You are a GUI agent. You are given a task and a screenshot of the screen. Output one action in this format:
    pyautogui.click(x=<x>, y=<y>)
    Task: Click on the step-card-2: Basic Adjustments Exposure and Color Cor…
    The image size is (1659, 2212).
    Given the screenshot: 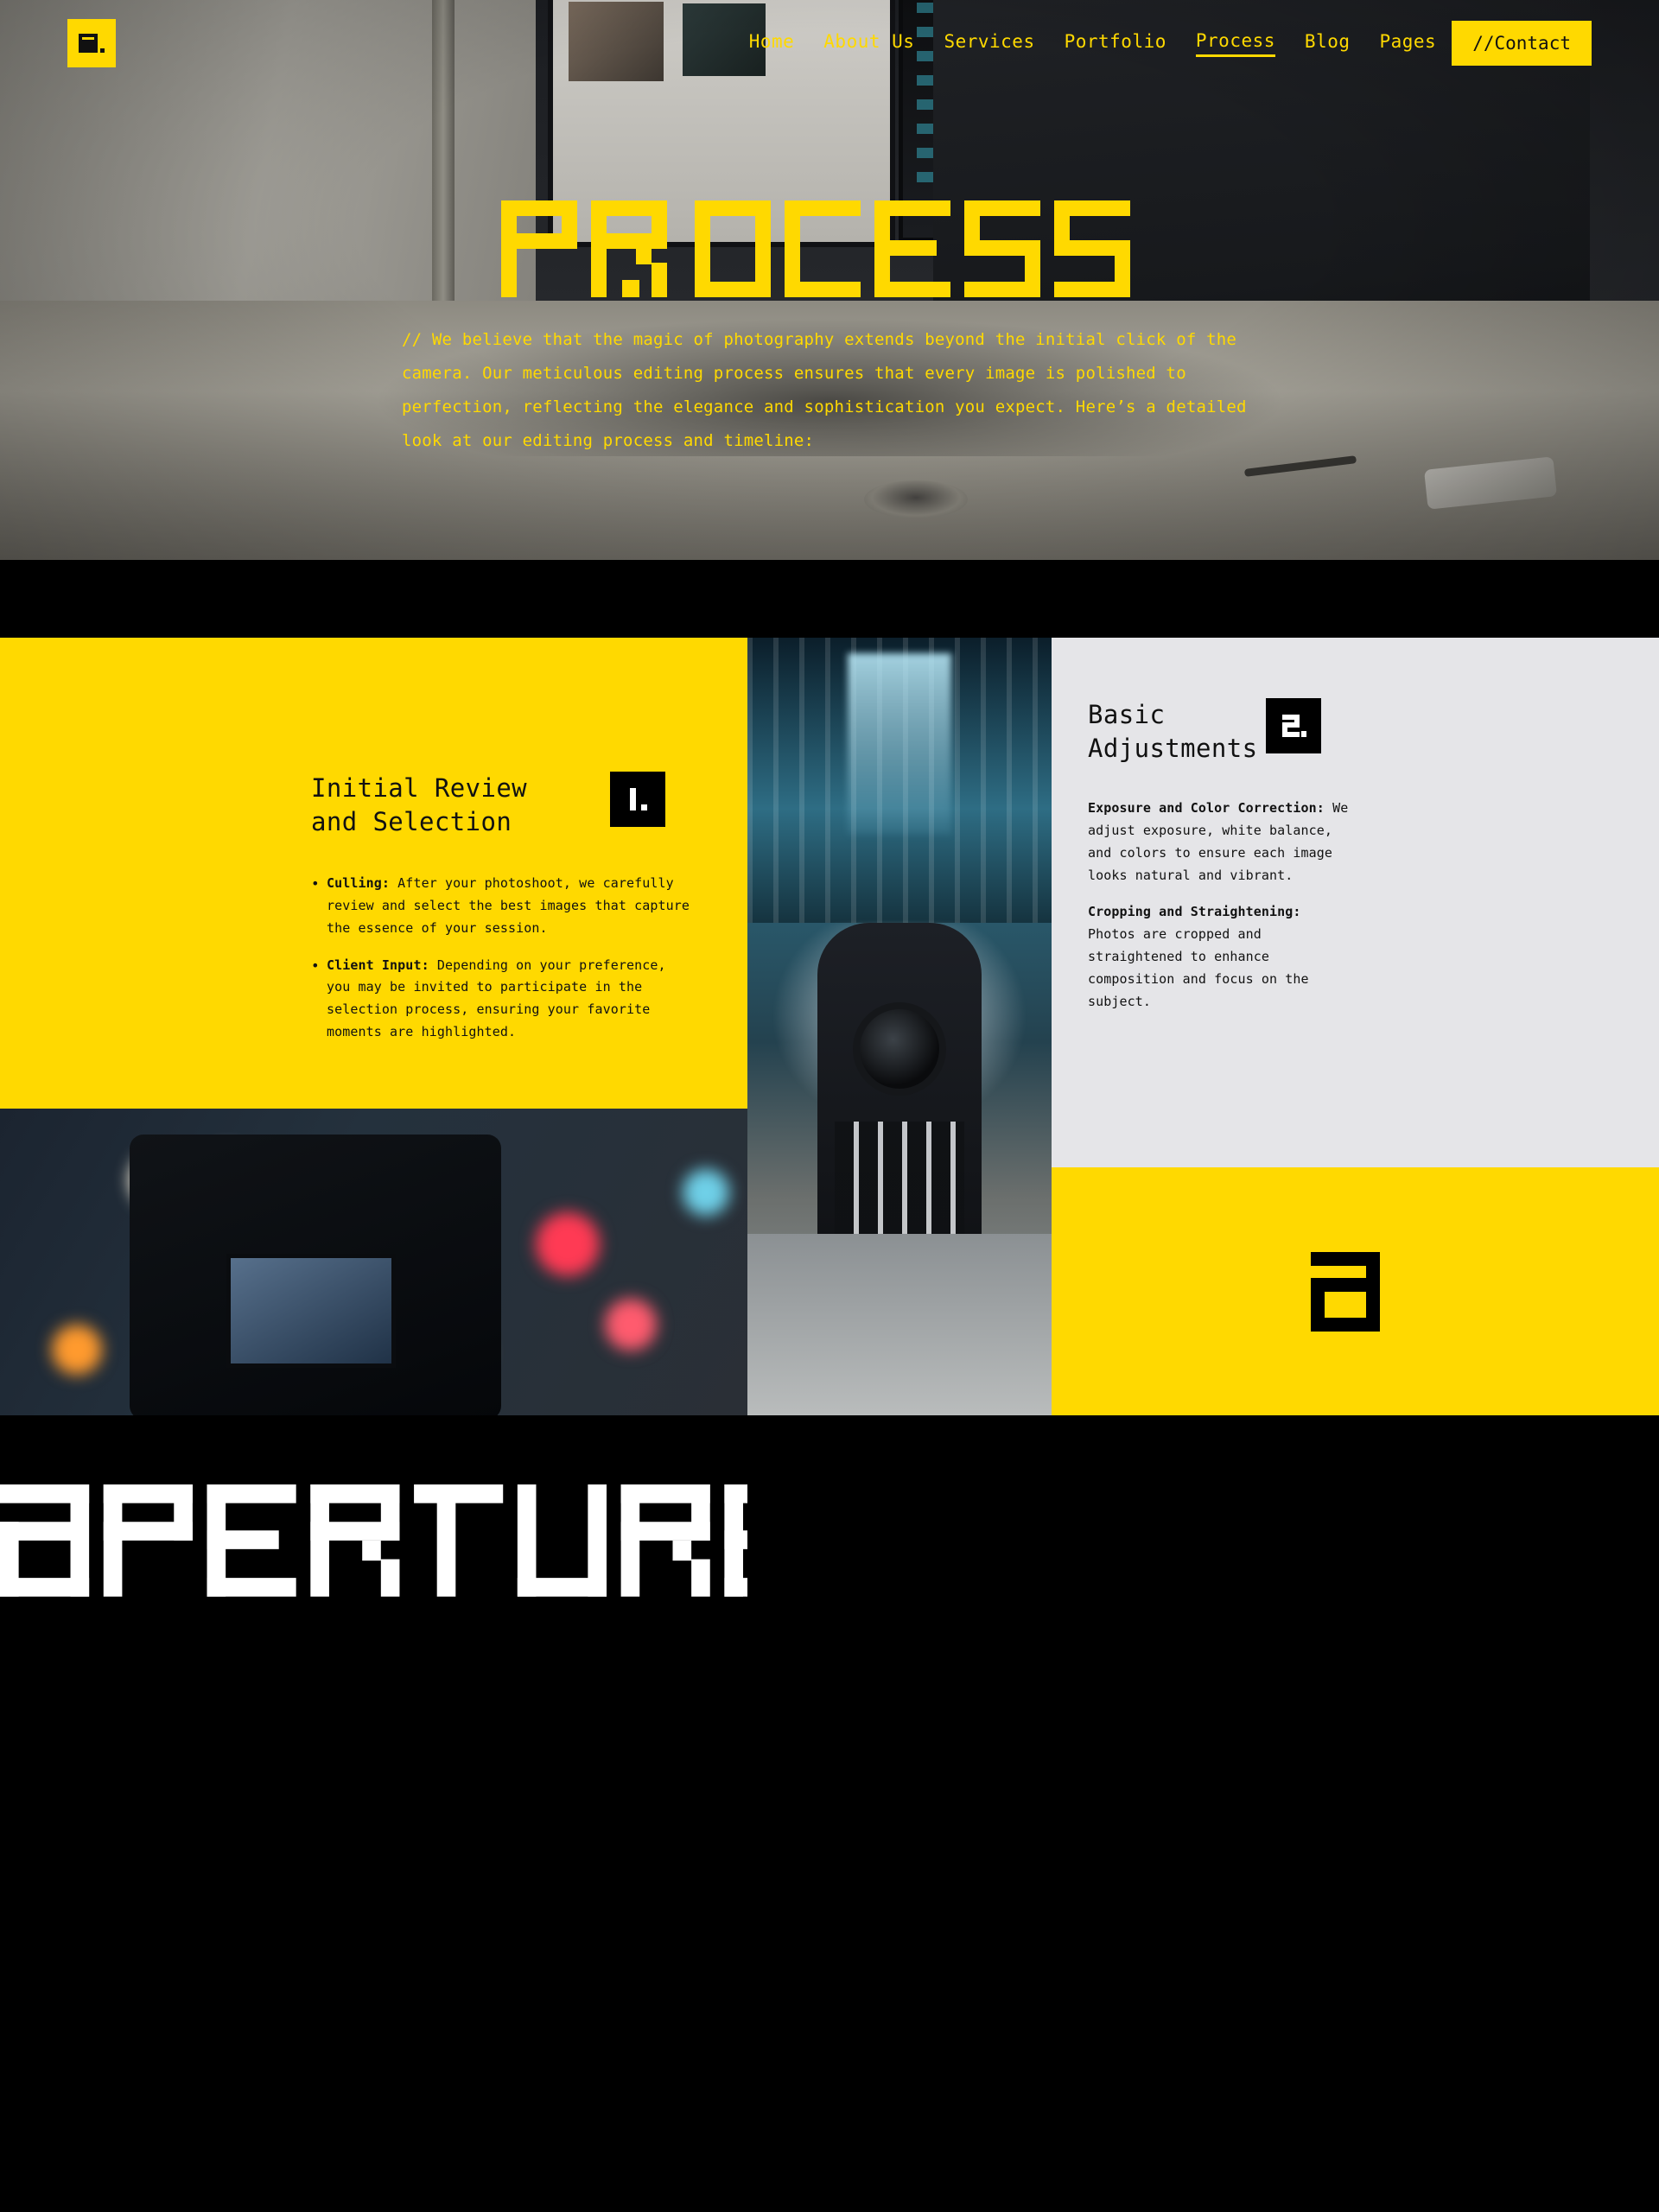 What is the action you would take?
    pyautogui.click(x=1355, y=902)
    